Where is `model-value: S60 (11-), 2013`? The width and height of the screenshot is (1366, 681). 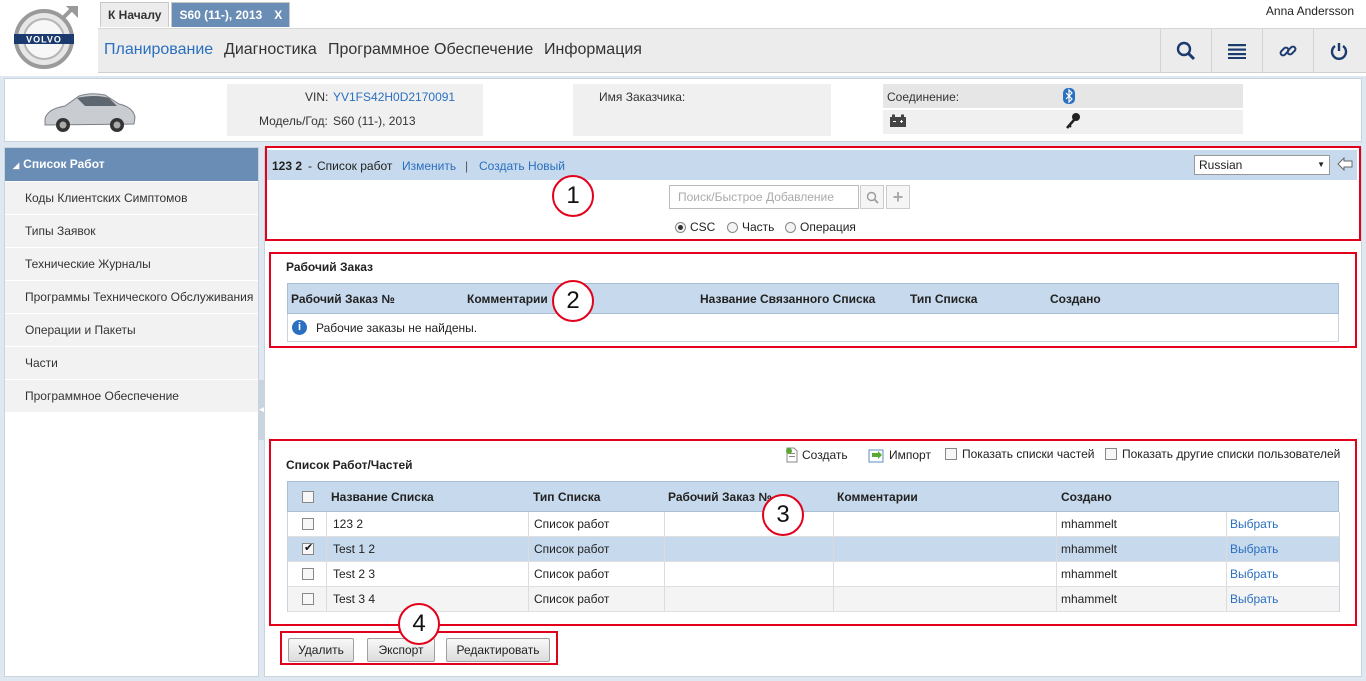 model-value: S60 (11-), 2013 is located at coordinates (374, 121).